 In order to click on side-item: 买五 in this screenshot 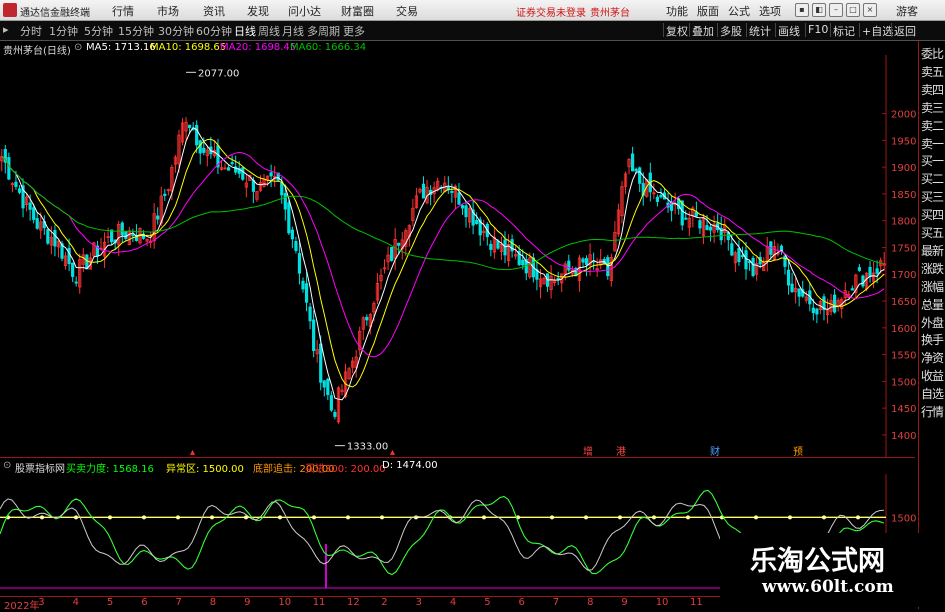, I will do `click(932, 232)`.